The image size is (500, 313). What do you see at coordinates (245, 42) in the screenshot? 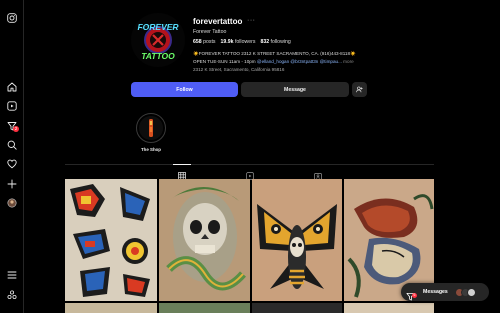
I see `followers-label: followers` at bounding box center [245, 42].